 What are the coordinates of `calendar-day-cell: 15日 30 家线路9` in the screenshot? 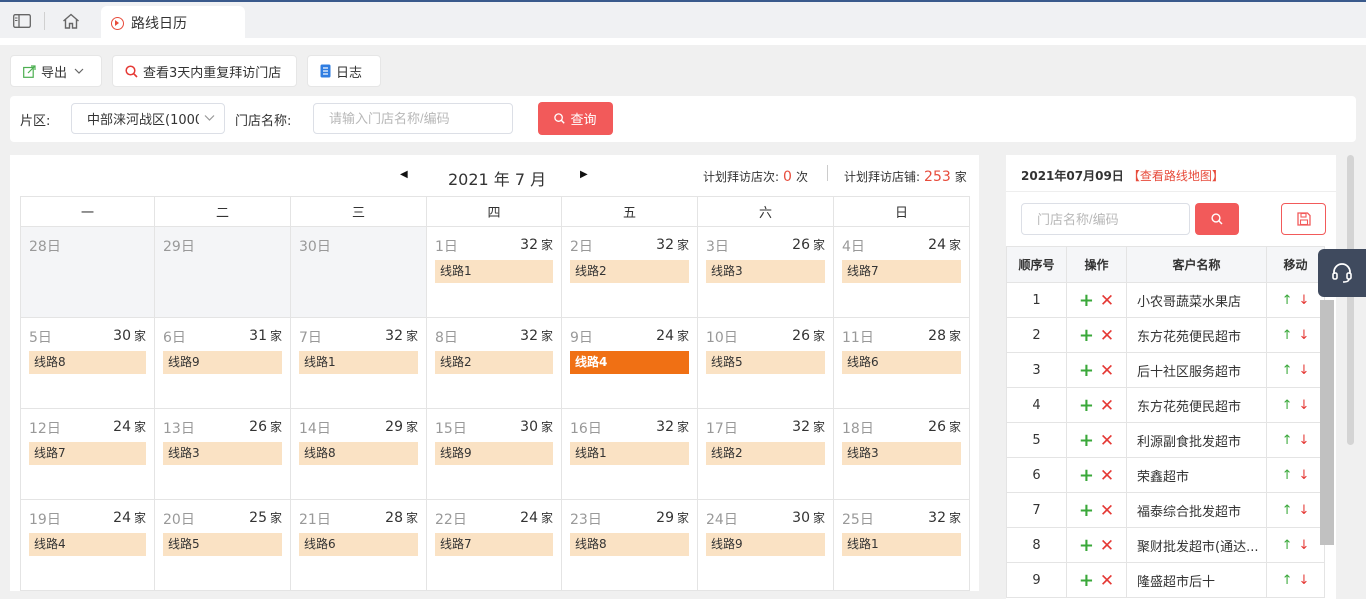 It's located at (494, 454).